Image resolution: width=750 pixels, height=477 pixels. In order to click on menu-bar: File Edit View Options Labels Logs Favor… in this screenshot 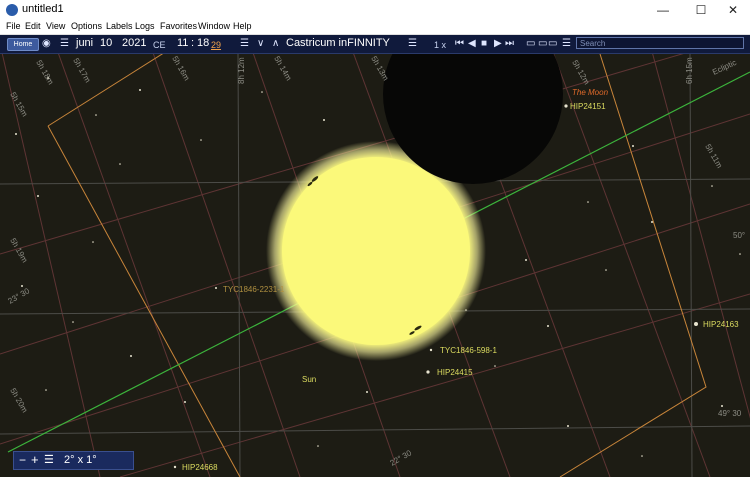, I will do `click(375, 27)`.